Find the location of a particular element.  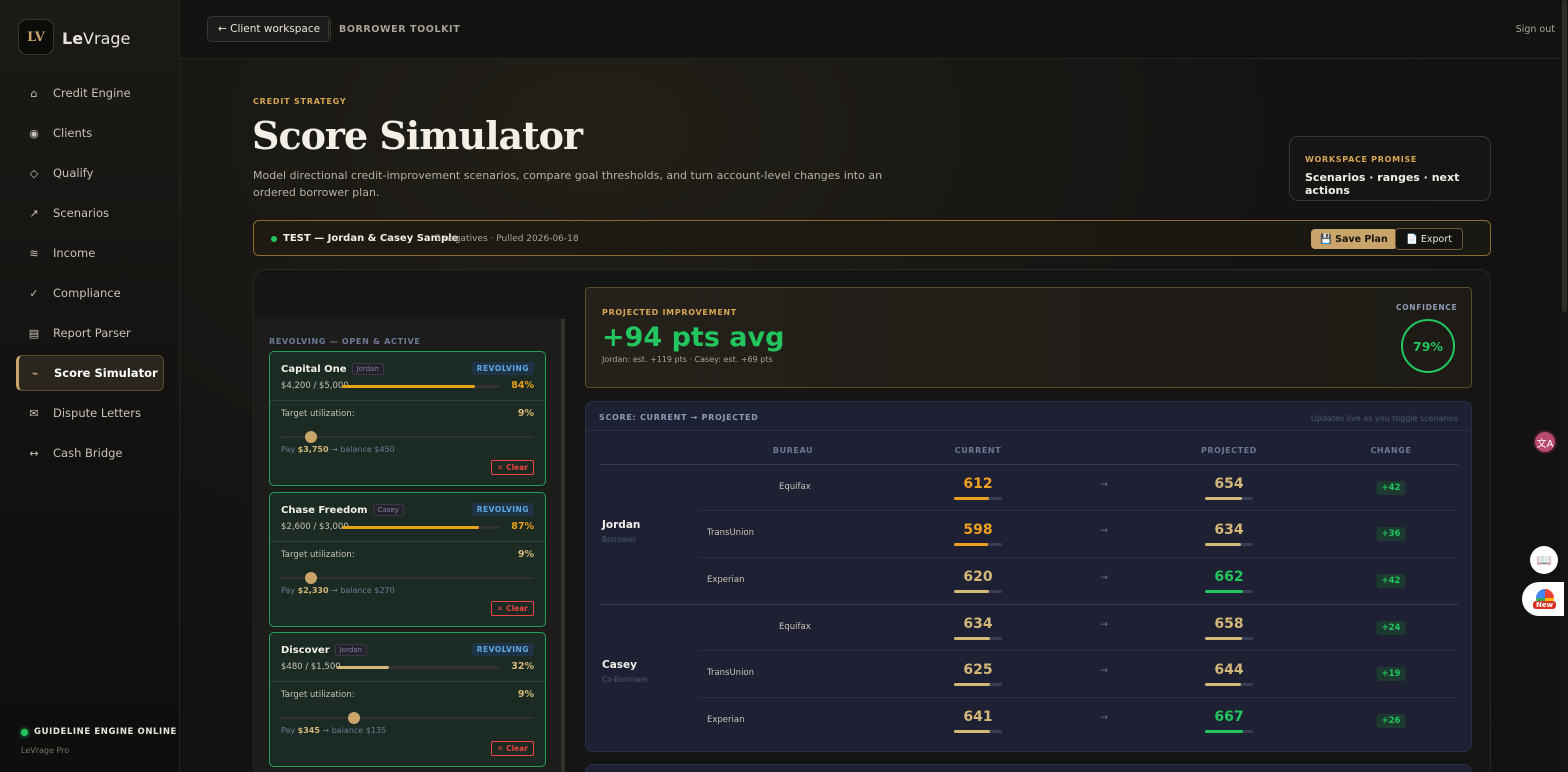

score-table-divider is located at coordinates (1028, 430).